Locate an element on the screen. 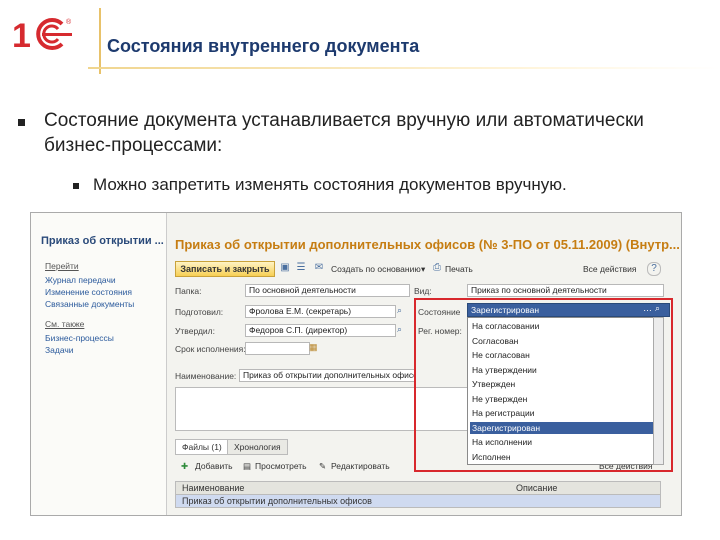  prepared-label: Подготовил: is located at coordinates (199, 312).